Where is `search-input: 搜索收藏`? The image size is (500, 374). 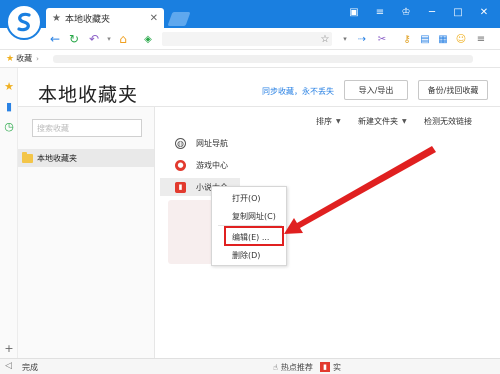
search-input: 搜索收藏 is located at coordinates (87, 128).